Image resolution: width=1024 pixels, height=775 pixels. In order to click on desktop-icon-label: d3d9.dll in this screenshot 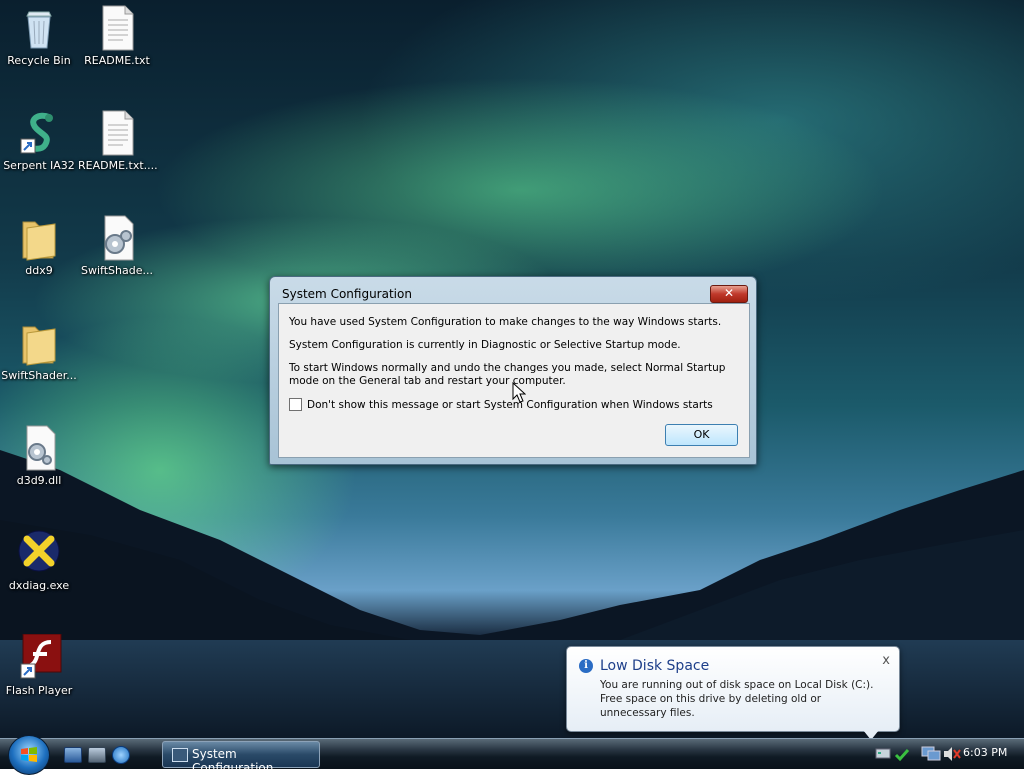, I will do `click(39, 480)`.